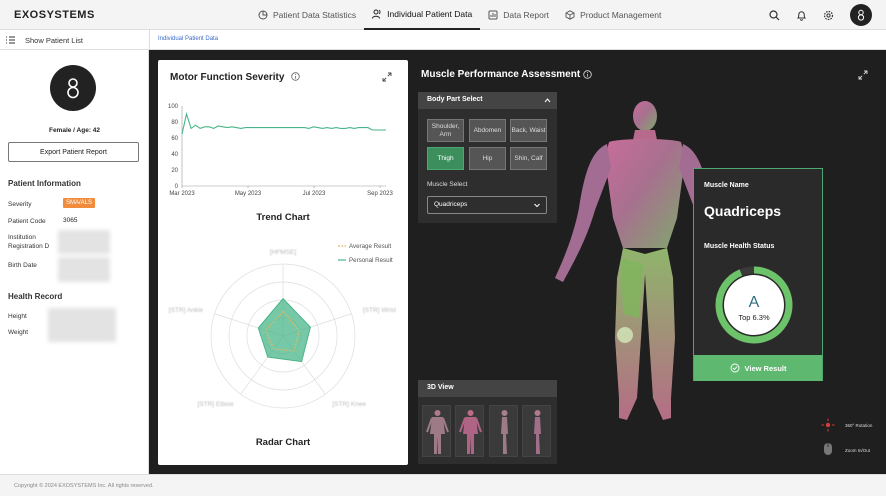  What do you see at coordinates (54, 15) in the screenshot?
I see `app-logo: EXOSYSTEMS` at bounding box center [54, 15].